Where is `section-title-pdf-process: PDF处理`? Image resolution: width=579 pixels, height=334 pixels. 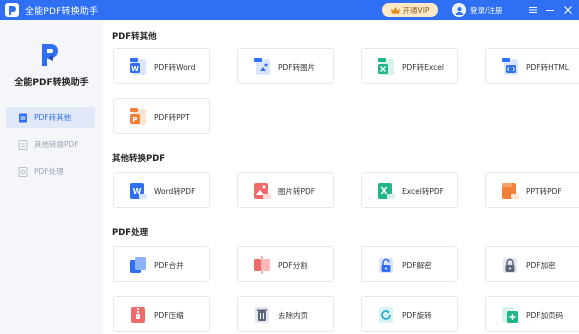
section-title-pdf-process: PDF处理 is located at coordinates (130, 233).